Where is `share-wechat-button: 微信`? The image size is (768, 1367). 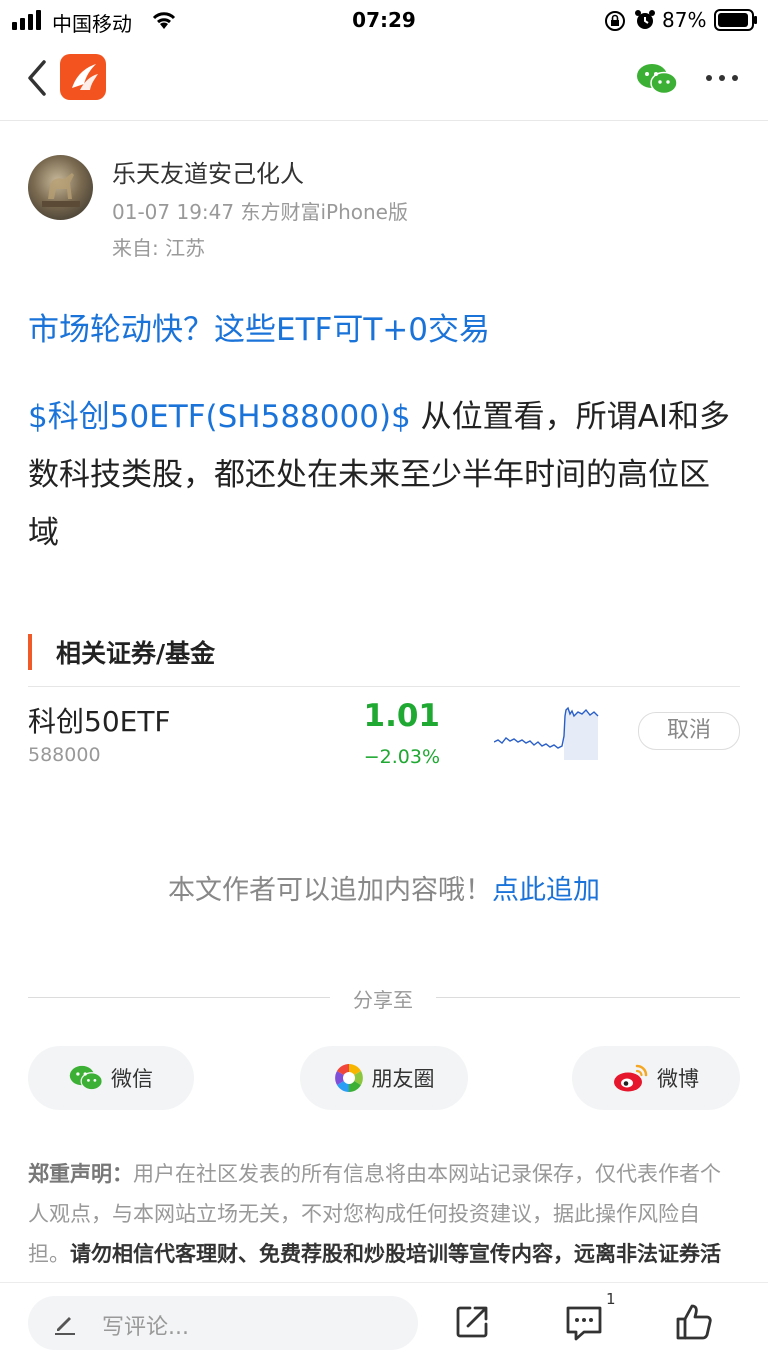 share-wechat-button: 微信 is located at coordinates (111, 1078).